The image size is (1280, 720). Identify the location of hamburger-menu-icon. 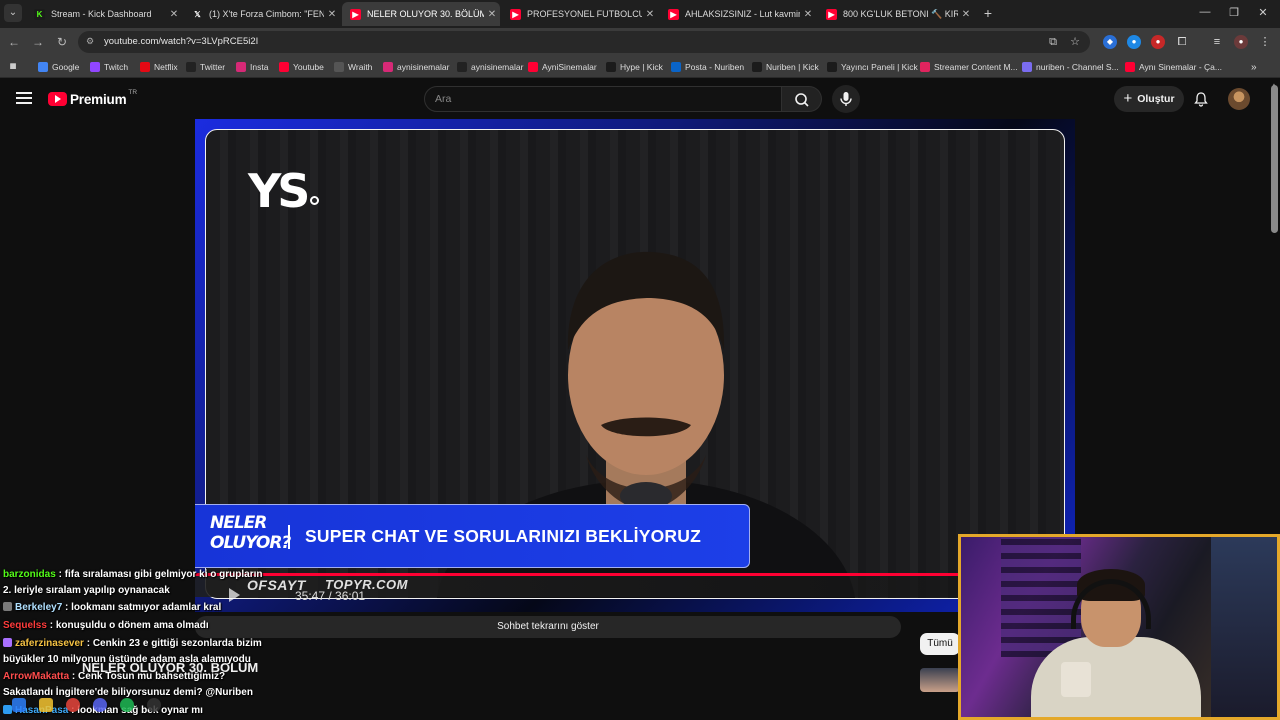
(24, 98).